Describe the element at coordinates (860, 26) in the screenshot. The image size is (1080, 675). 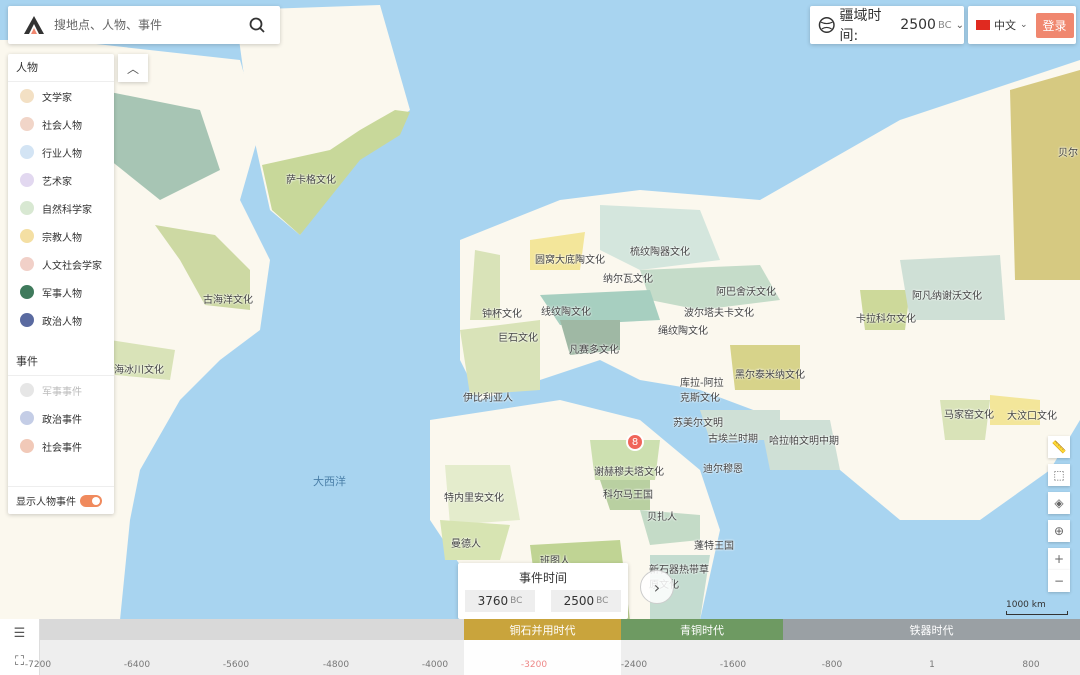
I see `era-label: 疆域时间:` at that location.